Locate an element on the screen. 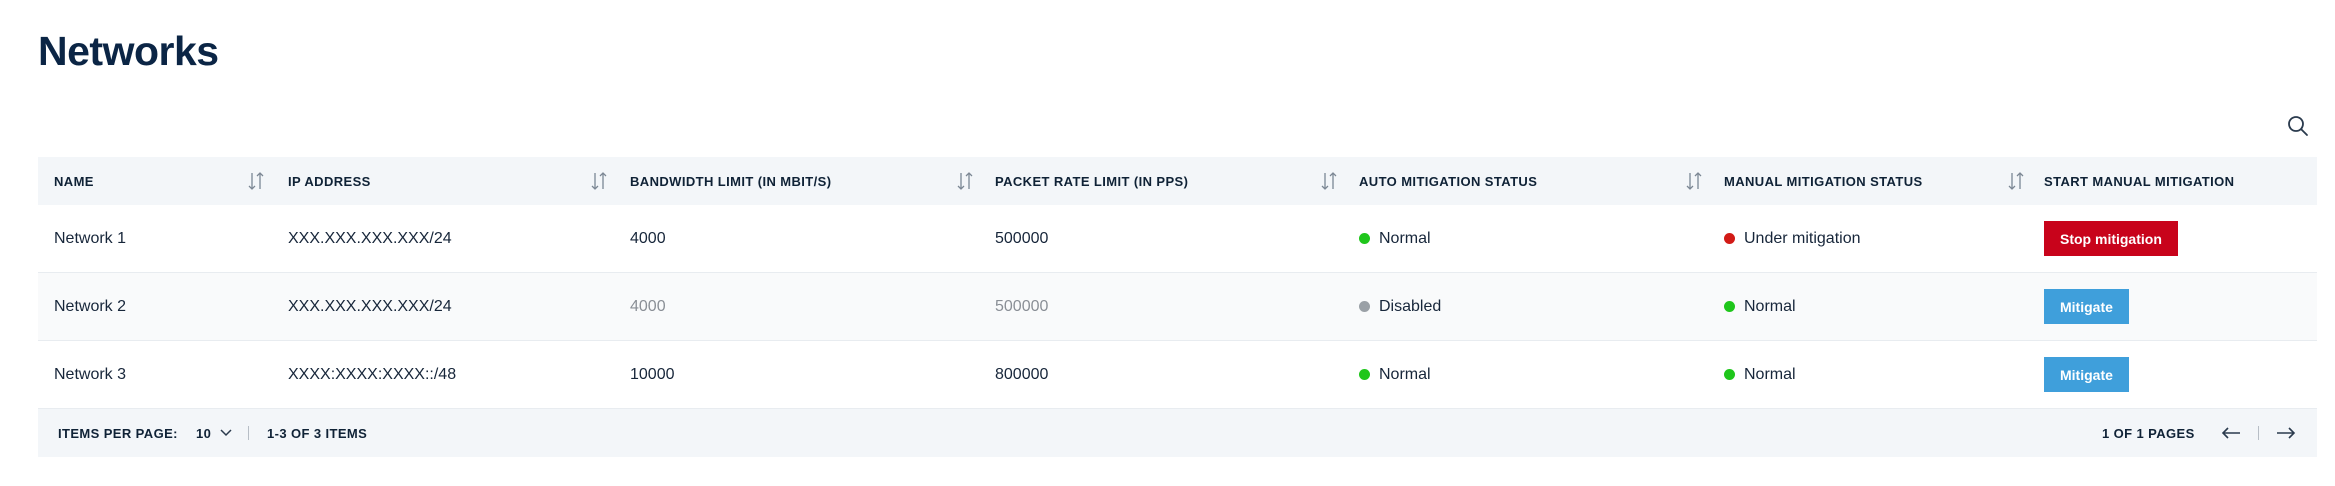  network-name: Network 1 is located at coordinates (90, 238).